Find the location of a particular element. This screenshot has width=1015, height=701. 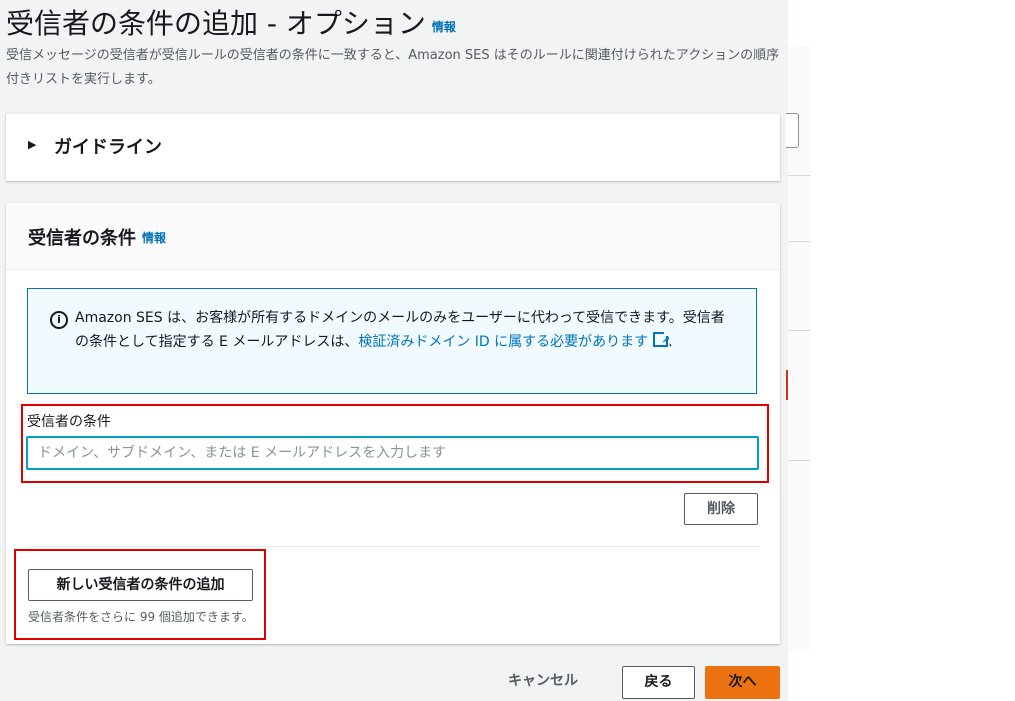

guidelines-label: ガイドライン is located at coordinates (108, 147).